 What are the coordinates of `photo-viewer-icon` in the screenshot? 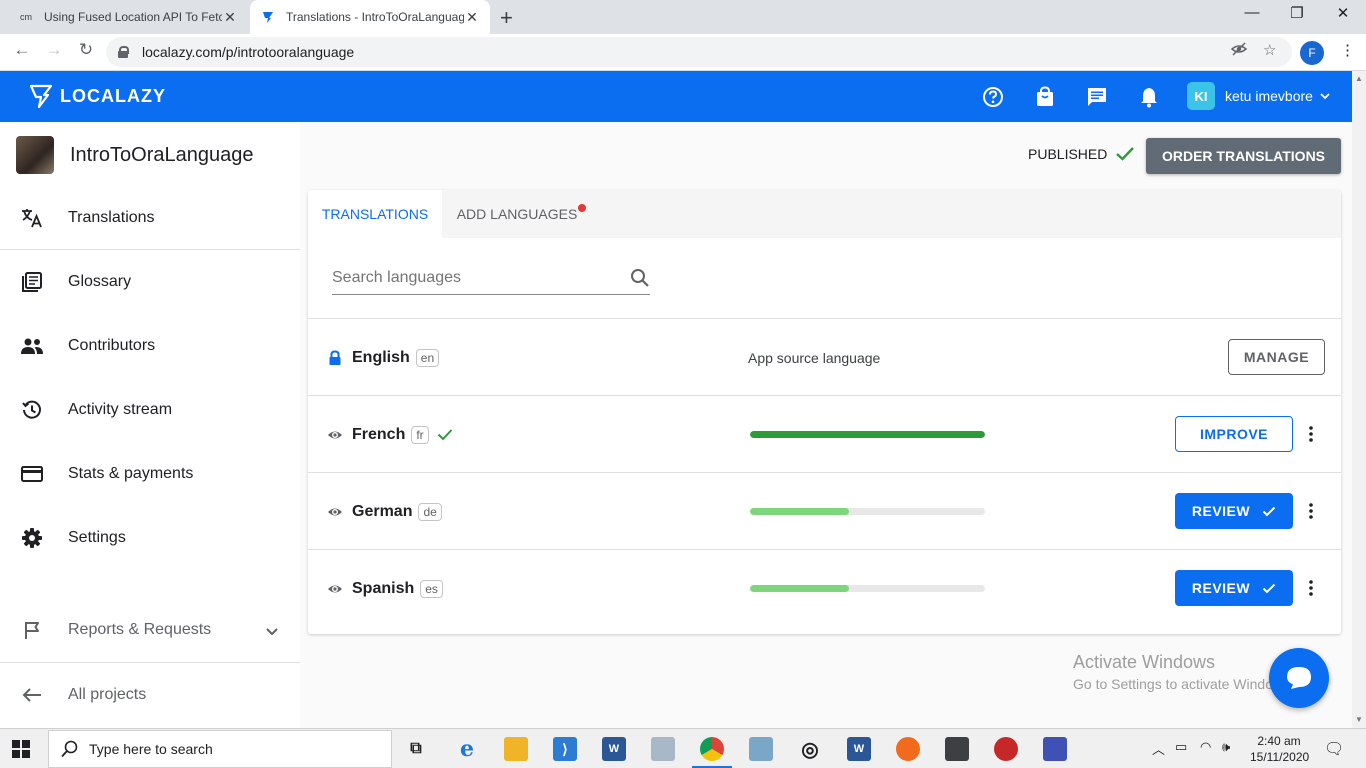 It's located at (663, 749).